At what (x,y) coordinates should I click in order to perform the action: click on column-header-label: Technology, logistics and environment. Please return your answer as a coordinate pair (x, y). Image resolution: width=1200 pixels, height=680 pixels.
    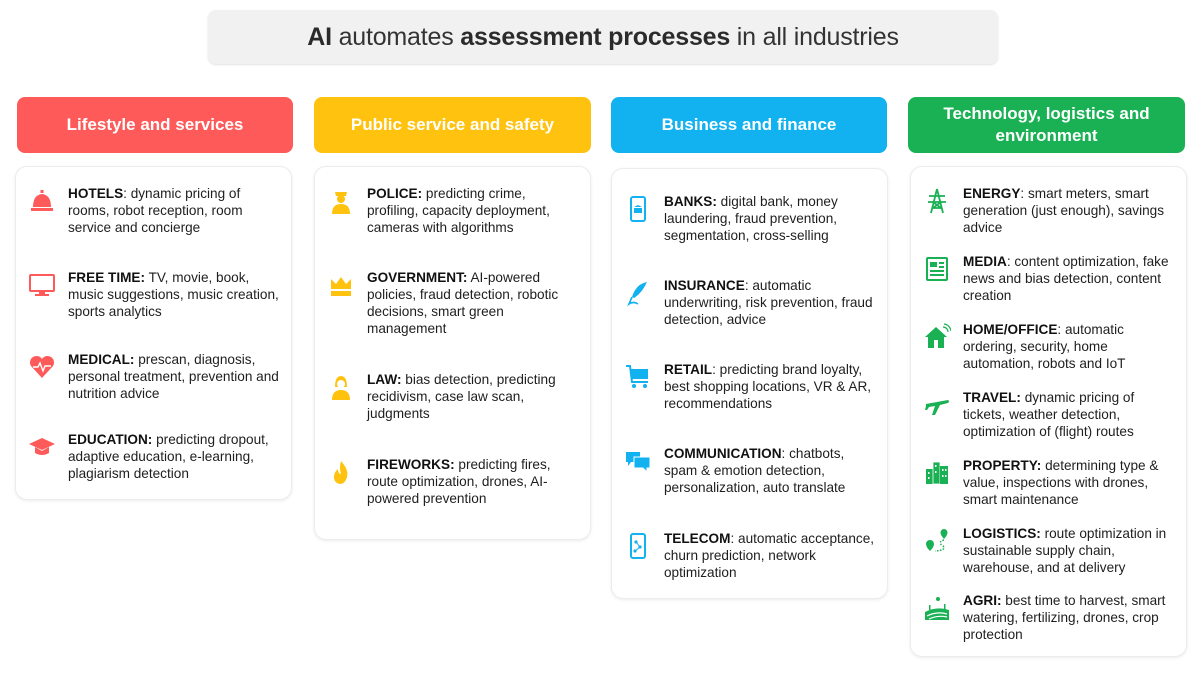
    Looking at the image, I should click on (1046, 124).